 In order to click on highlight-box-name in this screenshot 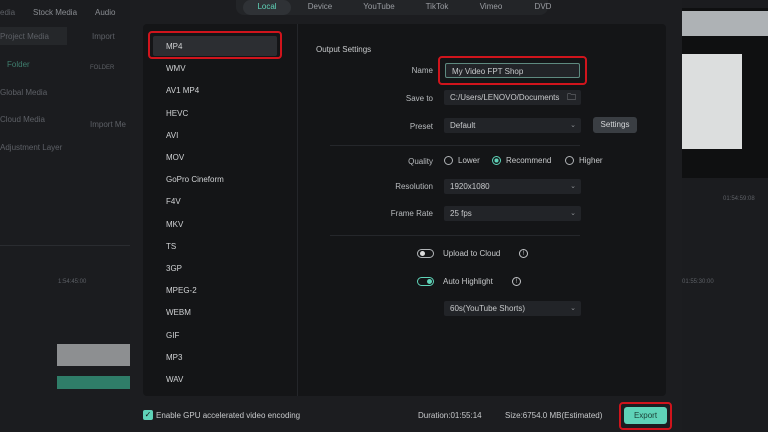, I will do `click(512, 70)`.